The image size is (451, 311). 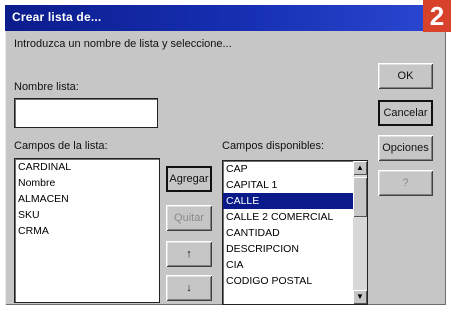 What do you see at coordinates (288, 233) in the screenshot?
I see `list-item: CANTIDAD` at bounding box center [288, 233].